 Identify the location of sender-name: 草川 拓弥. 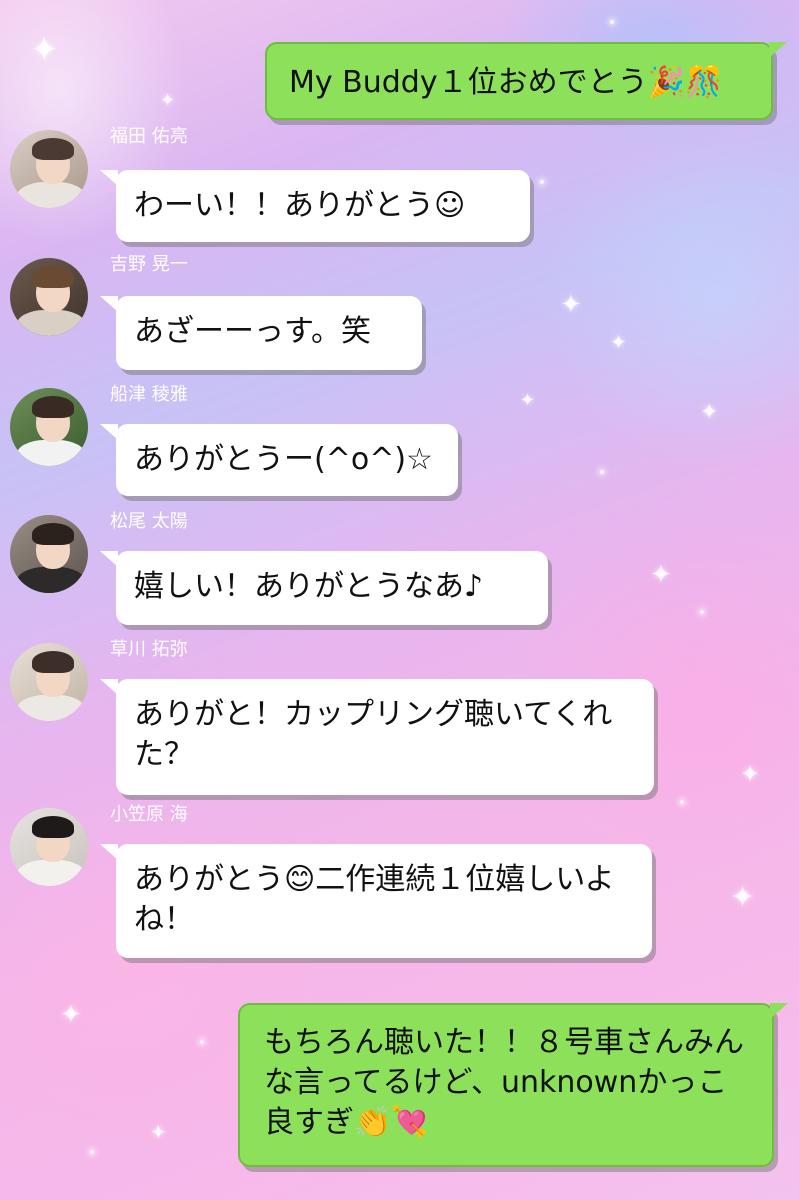
(149, 649).